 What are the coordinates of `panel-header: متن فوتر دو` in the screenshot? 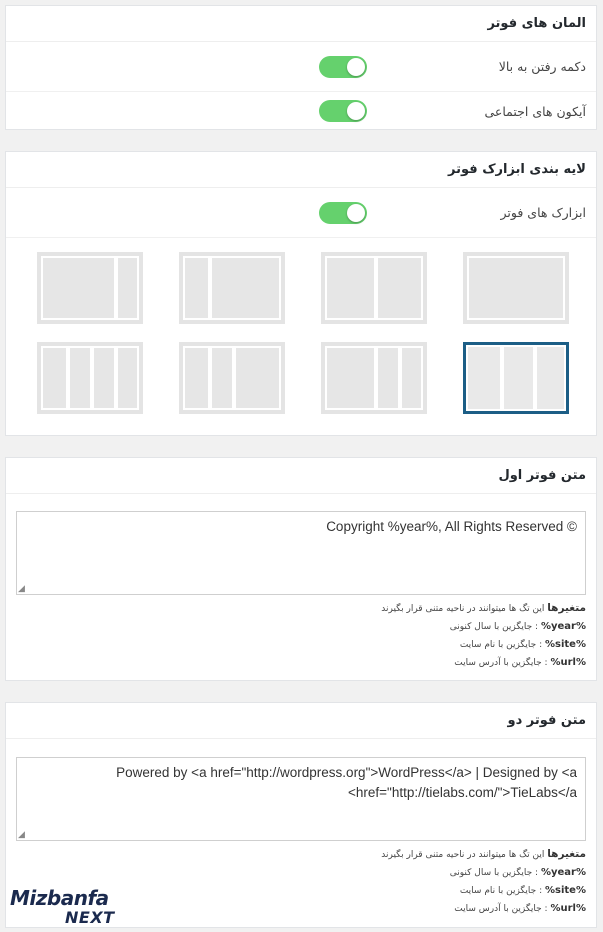 It's located at (301, 721).